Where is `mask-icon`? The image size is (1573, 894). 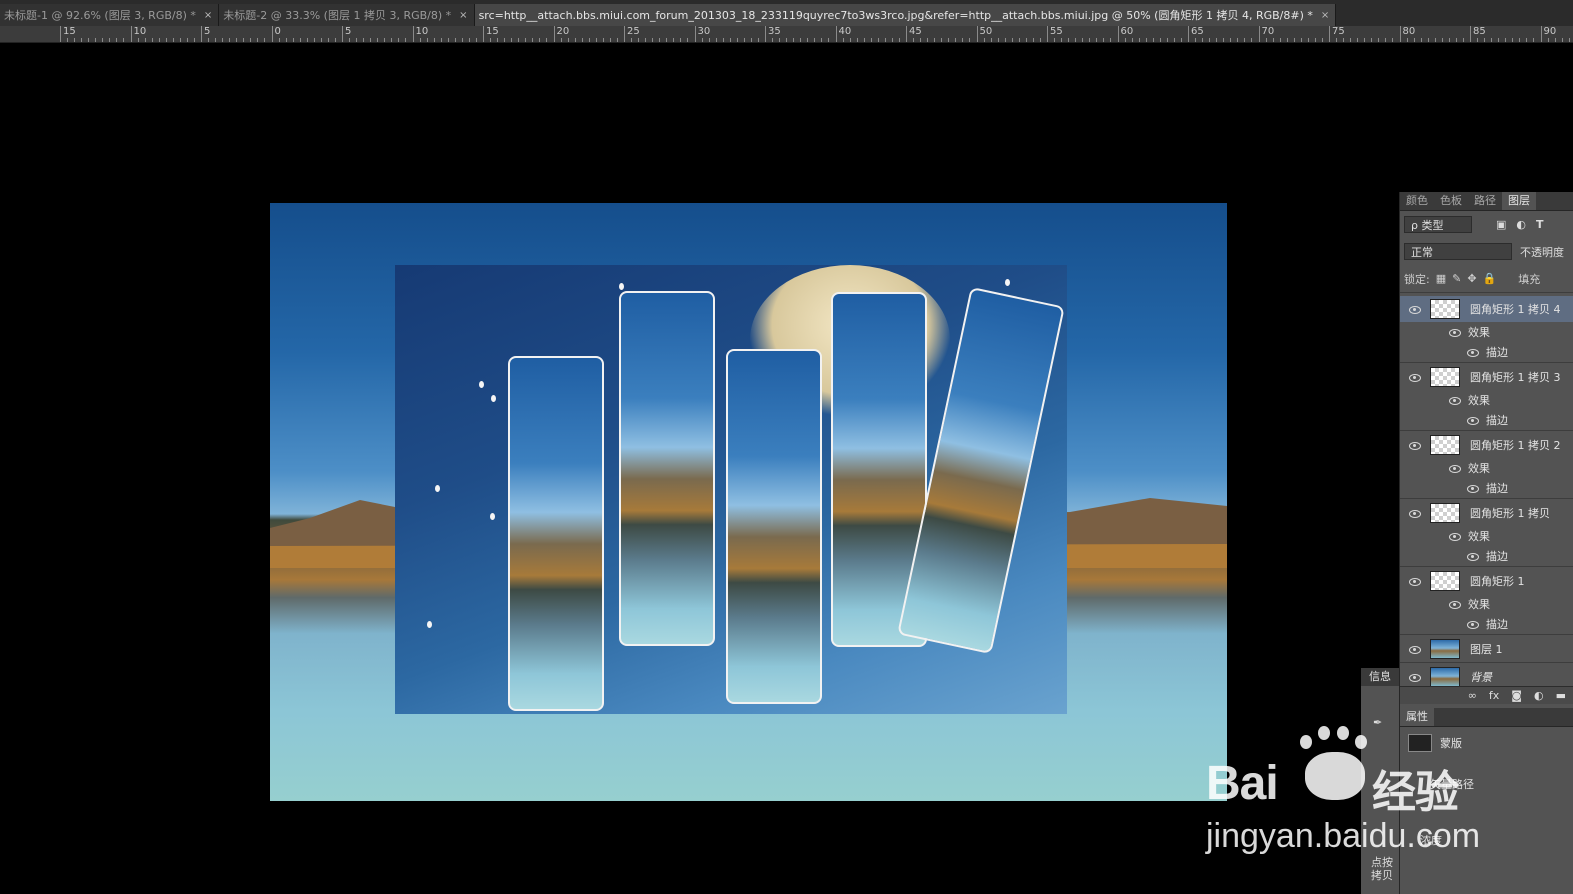 mask-icon is located at coordinates (1420, 743).